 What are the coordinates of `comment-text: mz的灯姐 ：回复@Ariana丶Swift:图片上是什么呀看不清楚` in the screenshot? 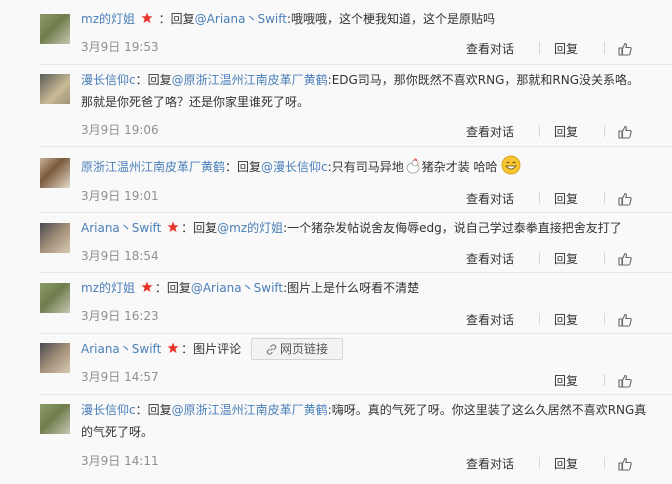 It's located at (250, 288).